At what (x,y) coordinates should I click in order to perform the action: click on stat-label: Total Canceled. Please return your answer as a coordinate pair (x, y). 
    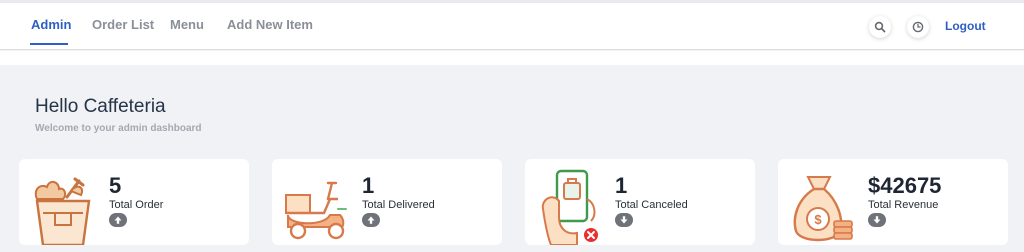
    Looking at the image, I should click on (651, 205).